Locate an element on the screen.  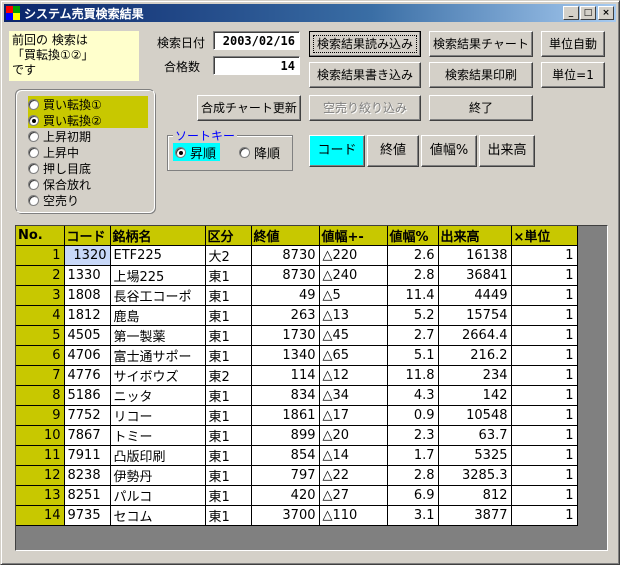
table-cell: 11.4 is located at coordinates (413, 295).